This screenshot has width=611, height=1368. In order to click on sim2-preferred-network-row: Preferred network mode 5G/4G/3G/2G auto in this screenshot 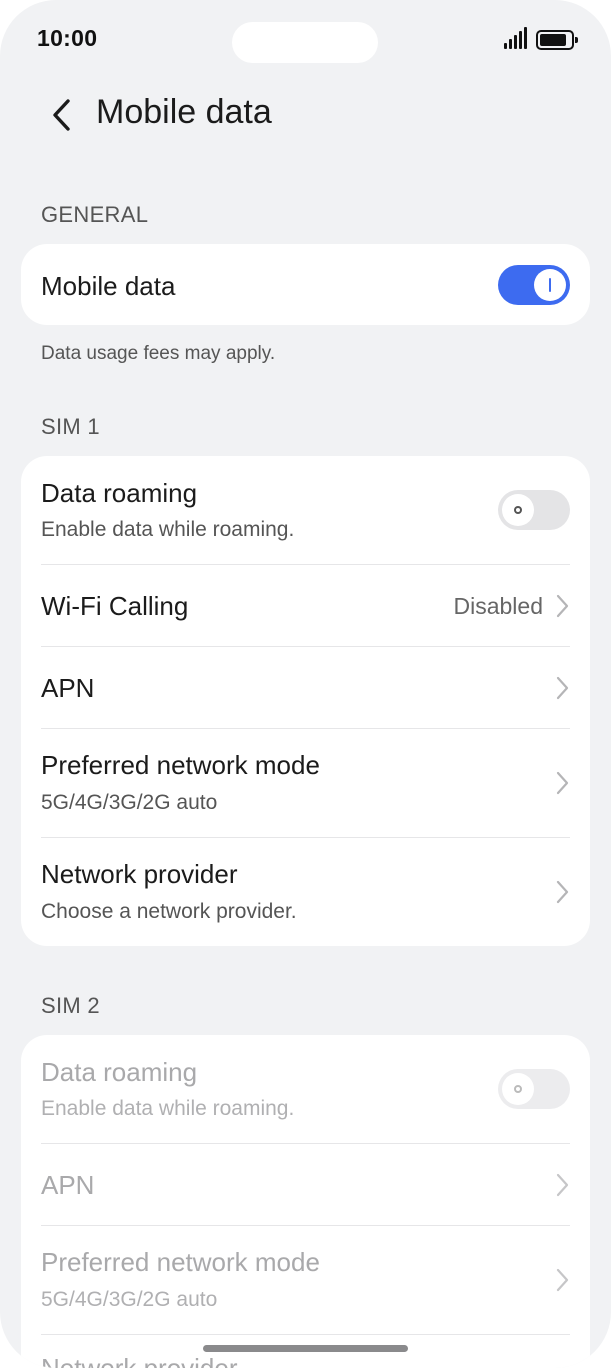, I will do `click(305, 1280)`.